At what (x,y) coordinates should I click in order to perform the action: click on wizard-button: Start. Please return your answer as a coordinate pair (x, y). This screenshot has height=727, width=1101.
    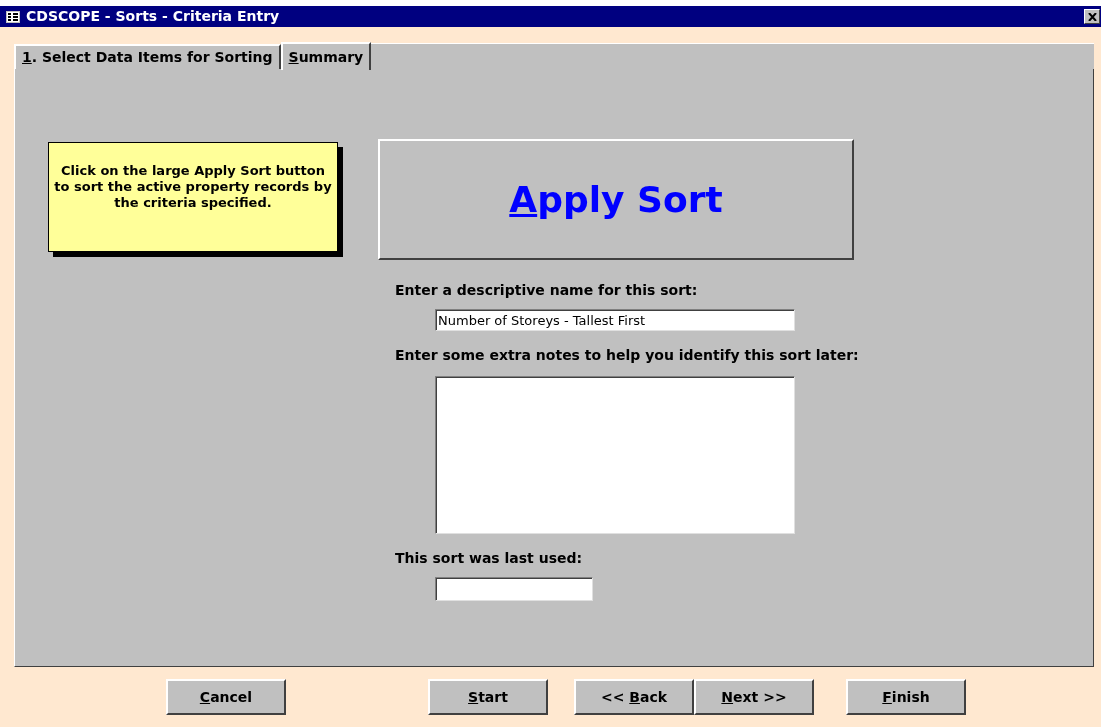
    Looking at the image, I should click on (488, 697).